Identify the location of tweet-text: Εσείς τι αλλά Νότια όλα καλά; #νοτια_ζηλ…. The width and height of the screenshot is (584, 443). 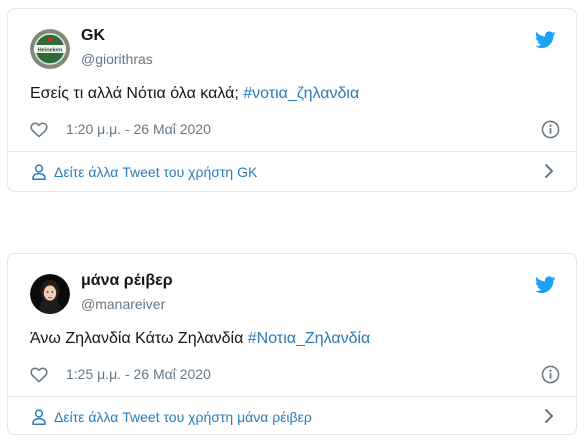
(194, 94).